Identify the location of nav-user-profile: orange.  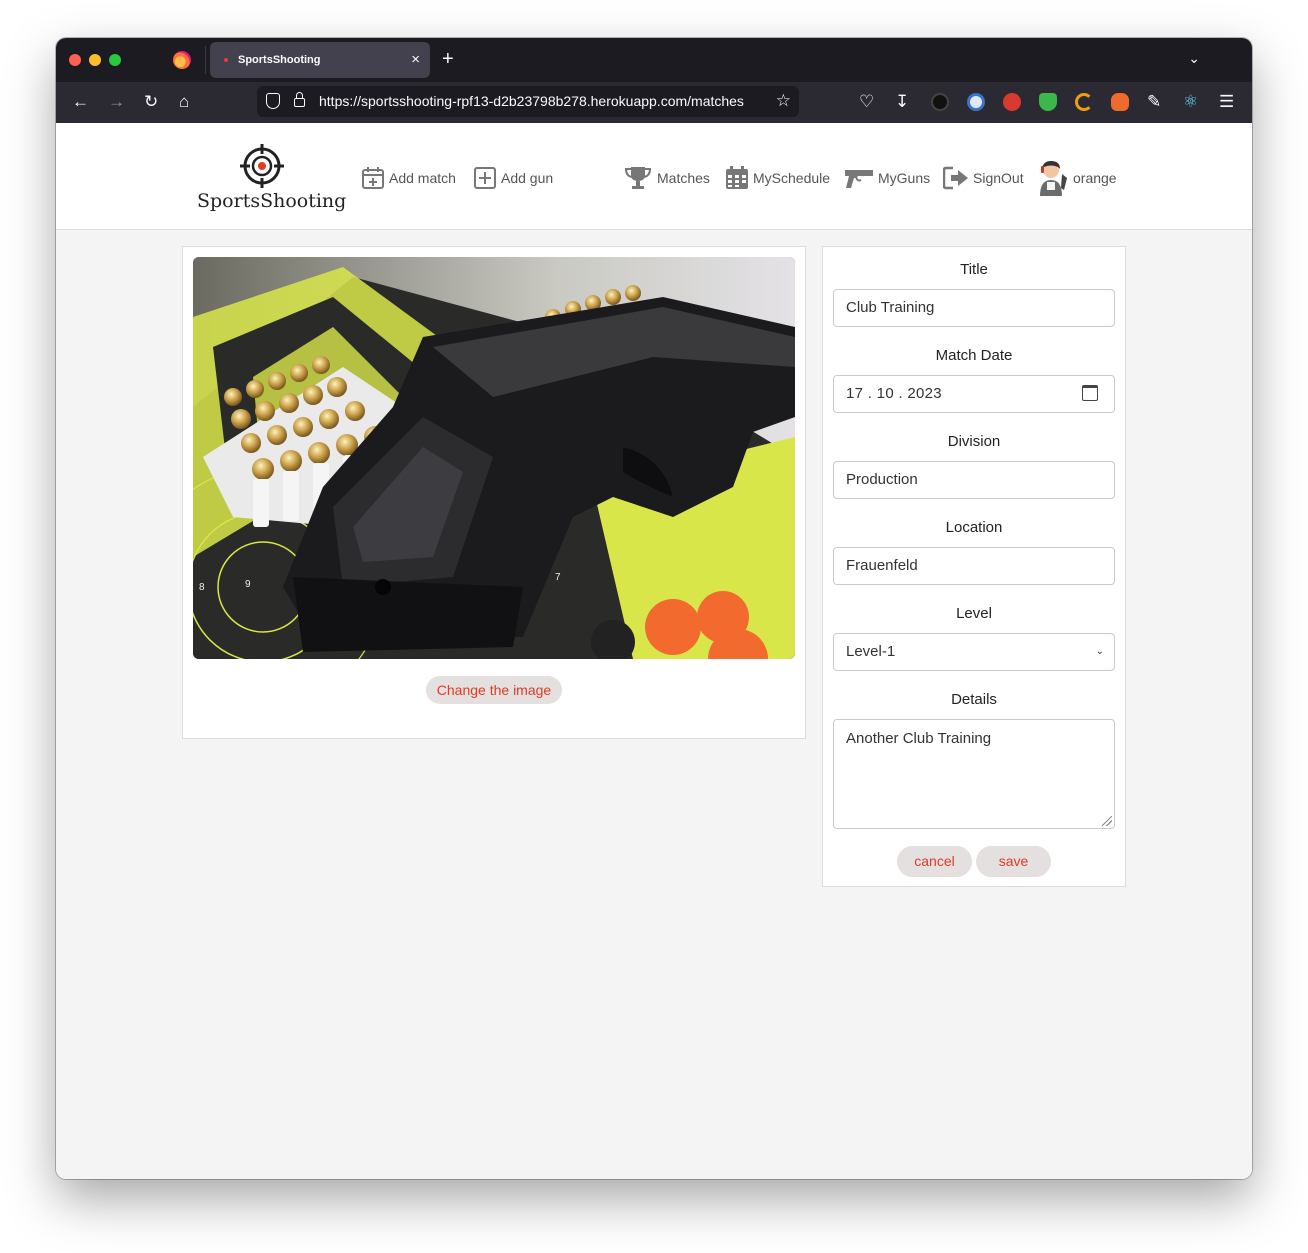
(1077, 178).